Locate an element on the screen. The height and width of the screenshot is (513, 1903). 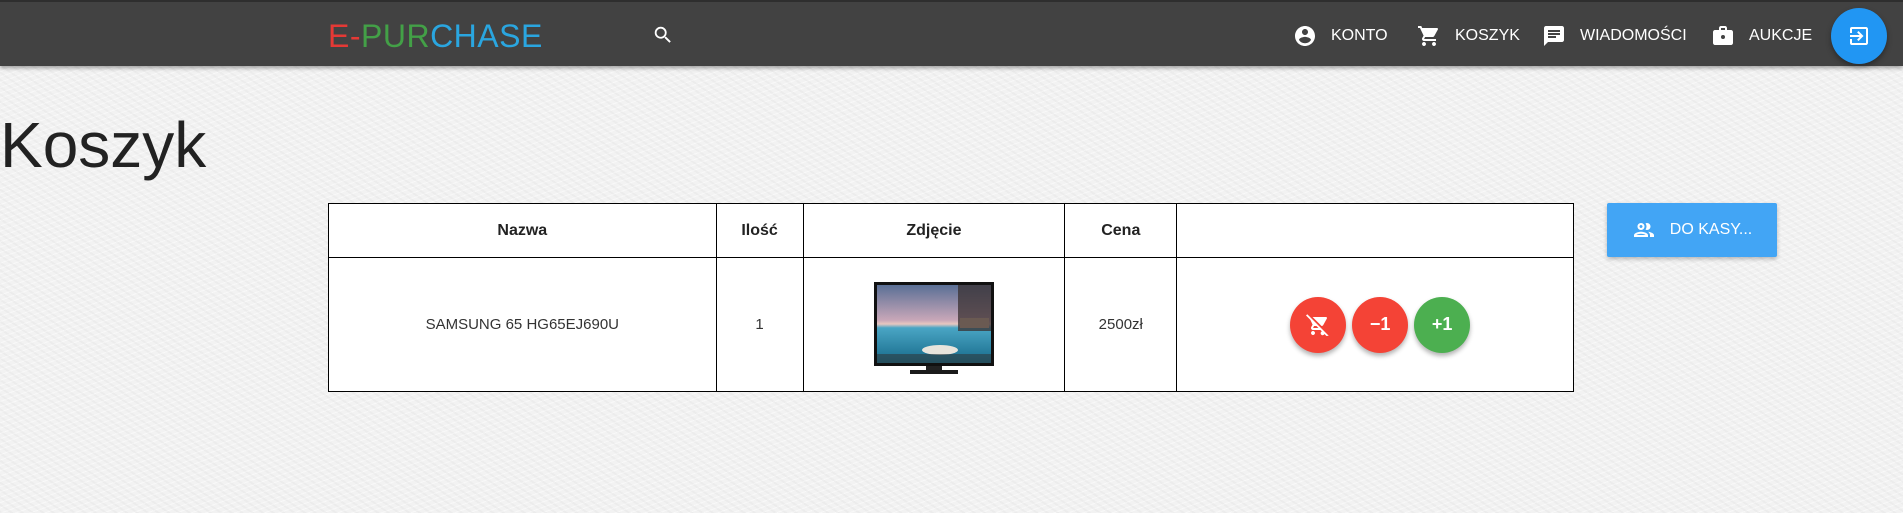
row-actions: −1 +1 is located at coordinates (1375, 324).